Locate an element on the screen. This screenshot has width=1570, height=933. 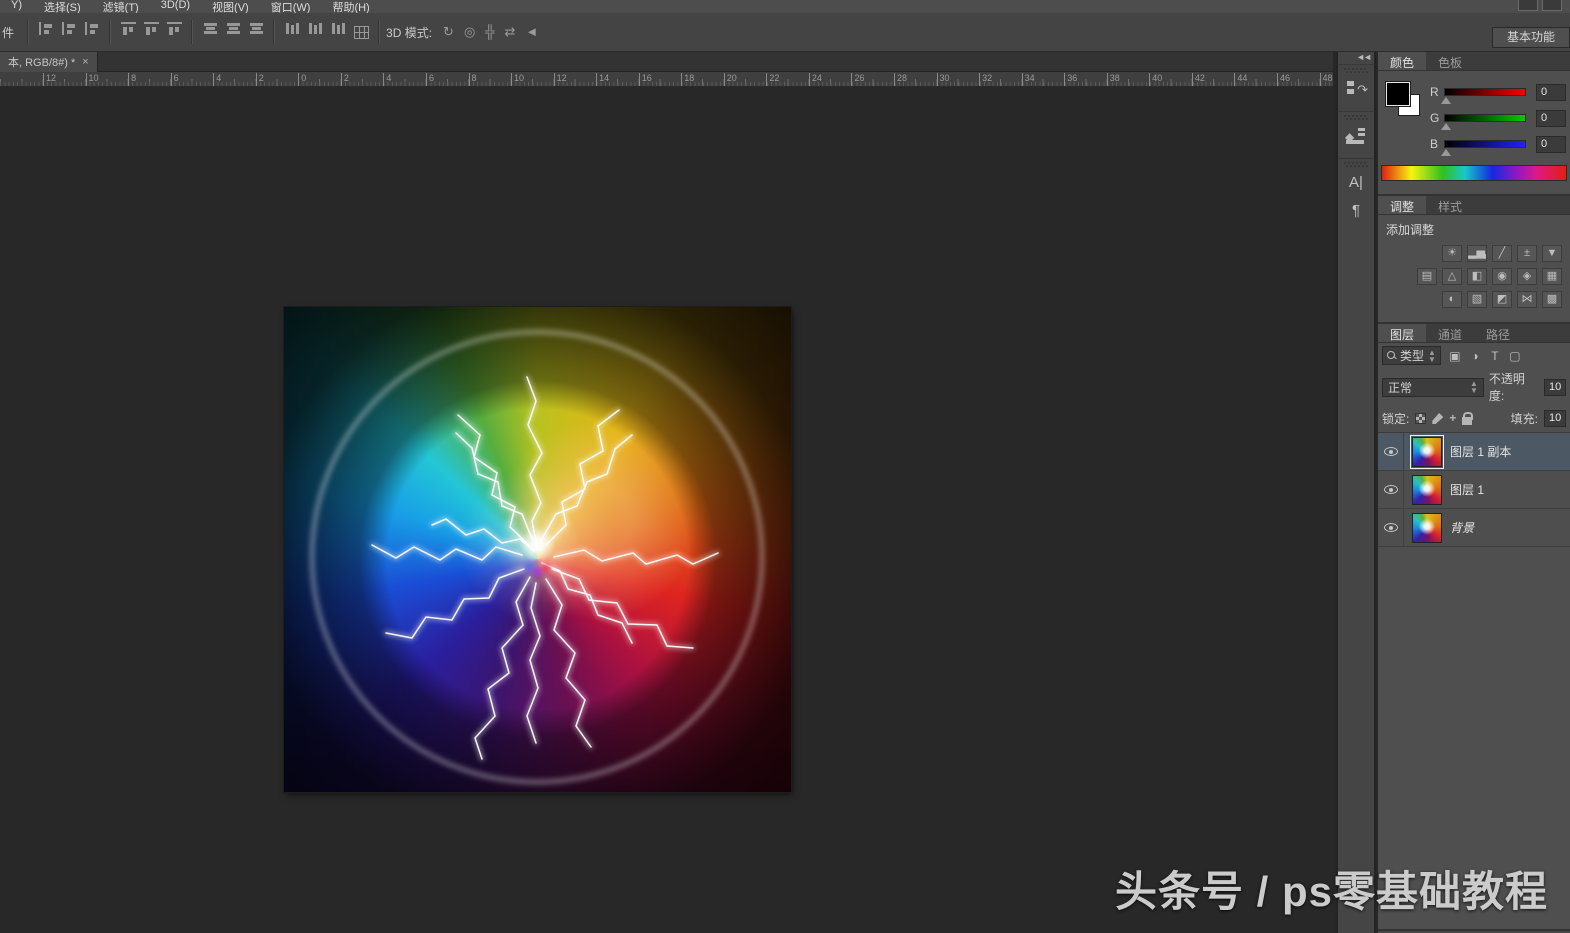
close-tab-icon: × is located at coordinates (85, 62).